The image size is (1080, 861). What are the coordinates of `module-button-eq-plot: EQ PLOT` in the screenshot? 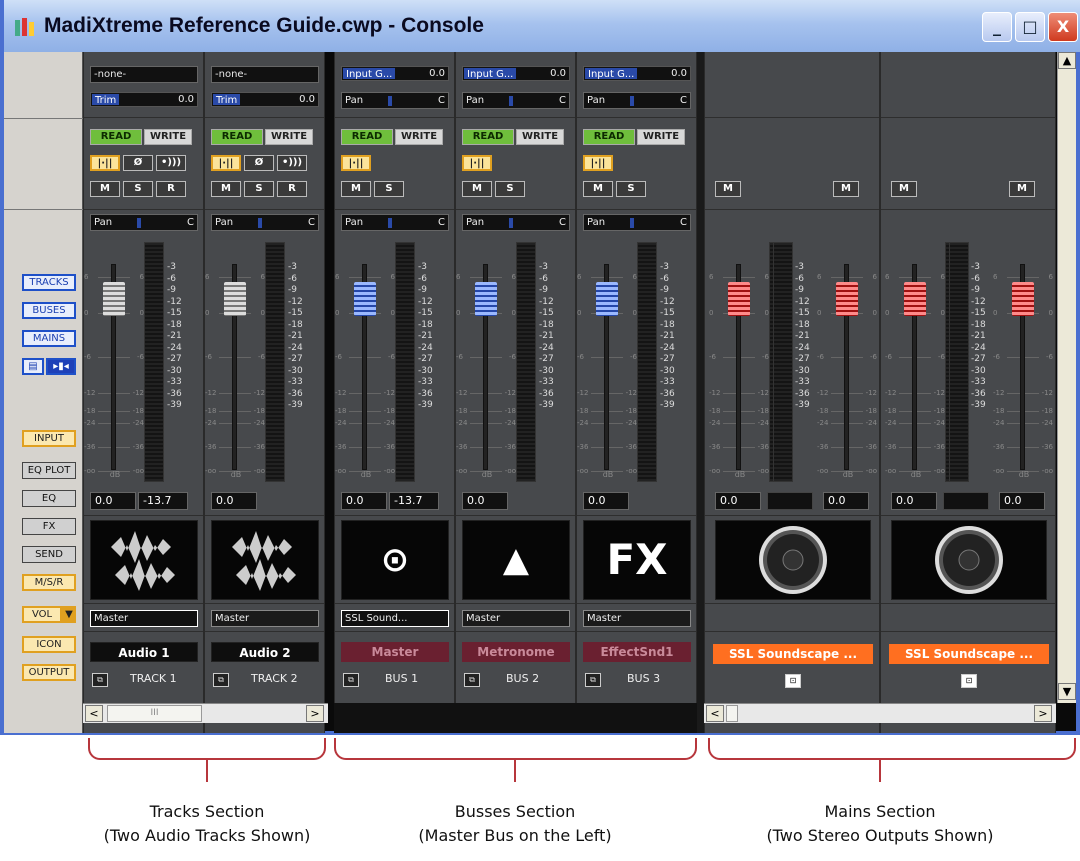 It's located at (49, 470).